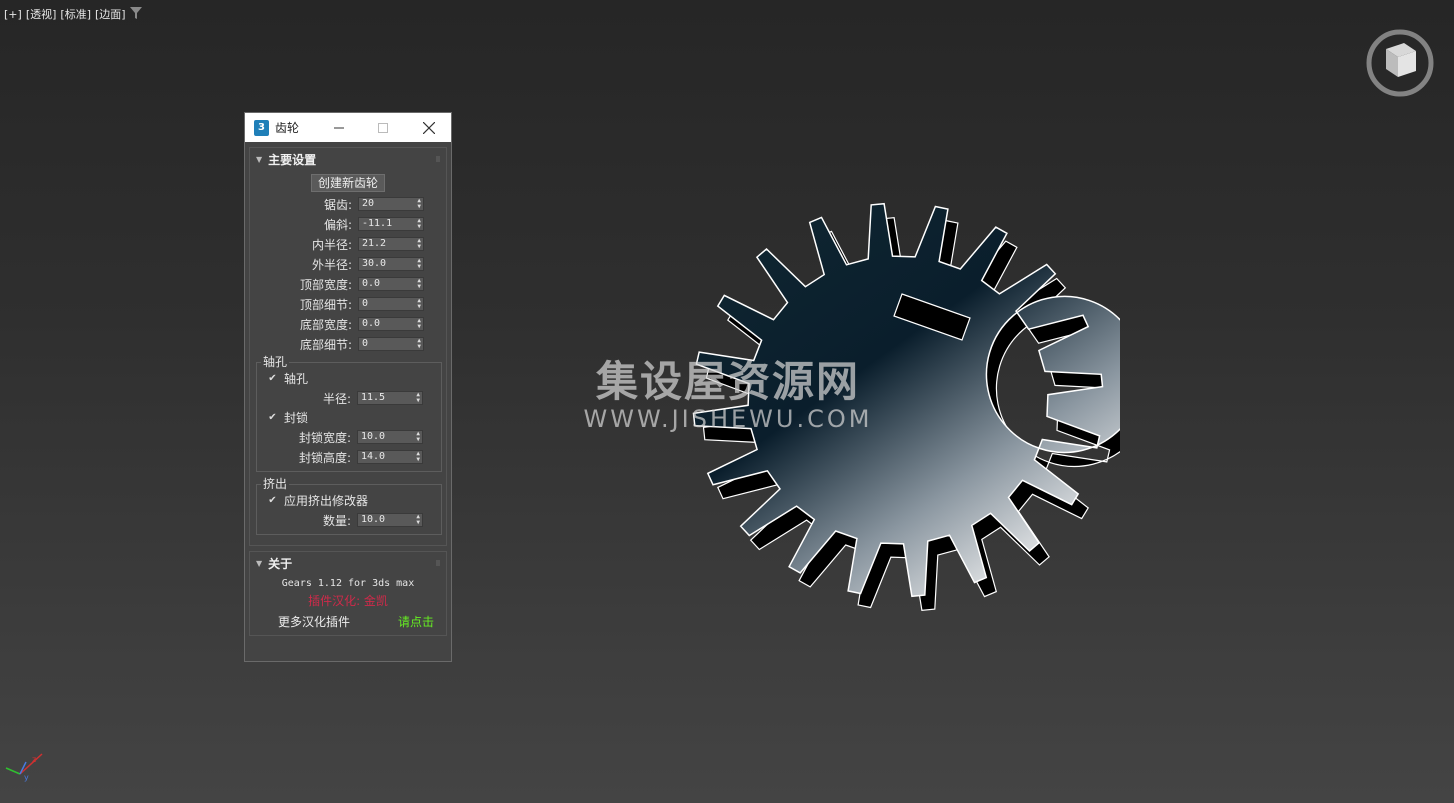 The image size is (1454, 803). Describe the element at coordinates (348, 563) in the screenshot. I see `about-header: ▼ 关于` at that location.